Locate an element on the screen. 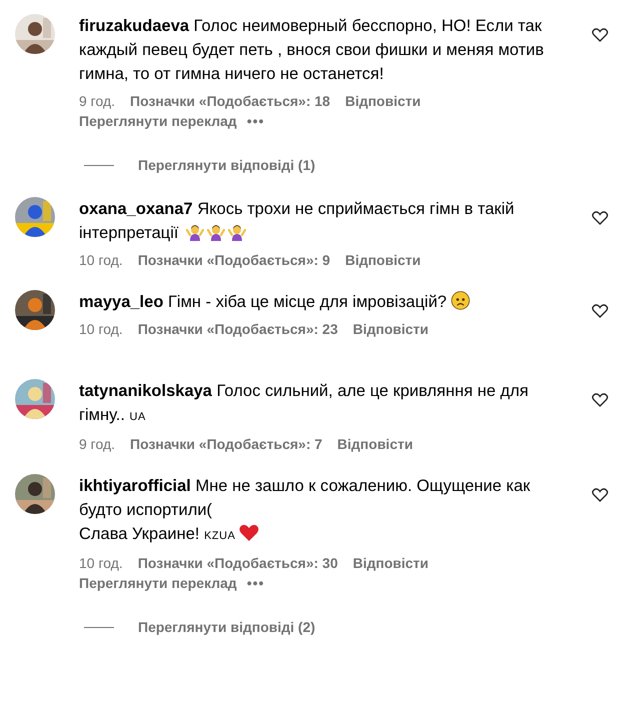 The image size is (618, 709). comment-text: oxana_oxana7 Якось трохи не сприймається гімн в такій інтерпретації is located at coordinates (297, 221).